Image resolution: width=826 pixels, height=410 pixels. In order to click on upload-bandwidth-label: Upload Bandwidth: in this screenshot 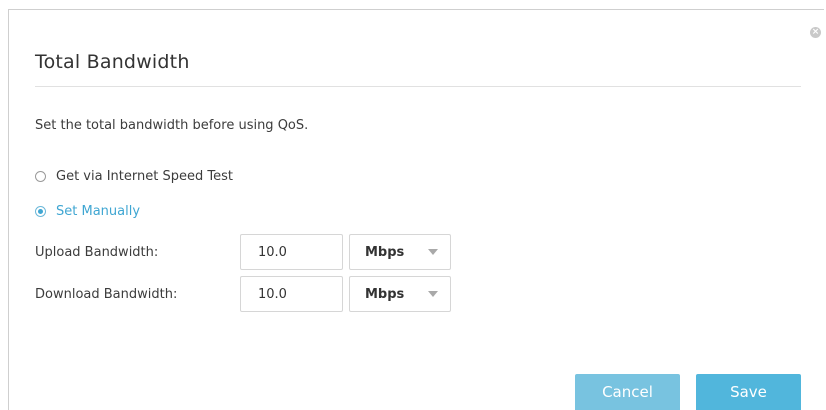, I will do `click(97, 252)`.